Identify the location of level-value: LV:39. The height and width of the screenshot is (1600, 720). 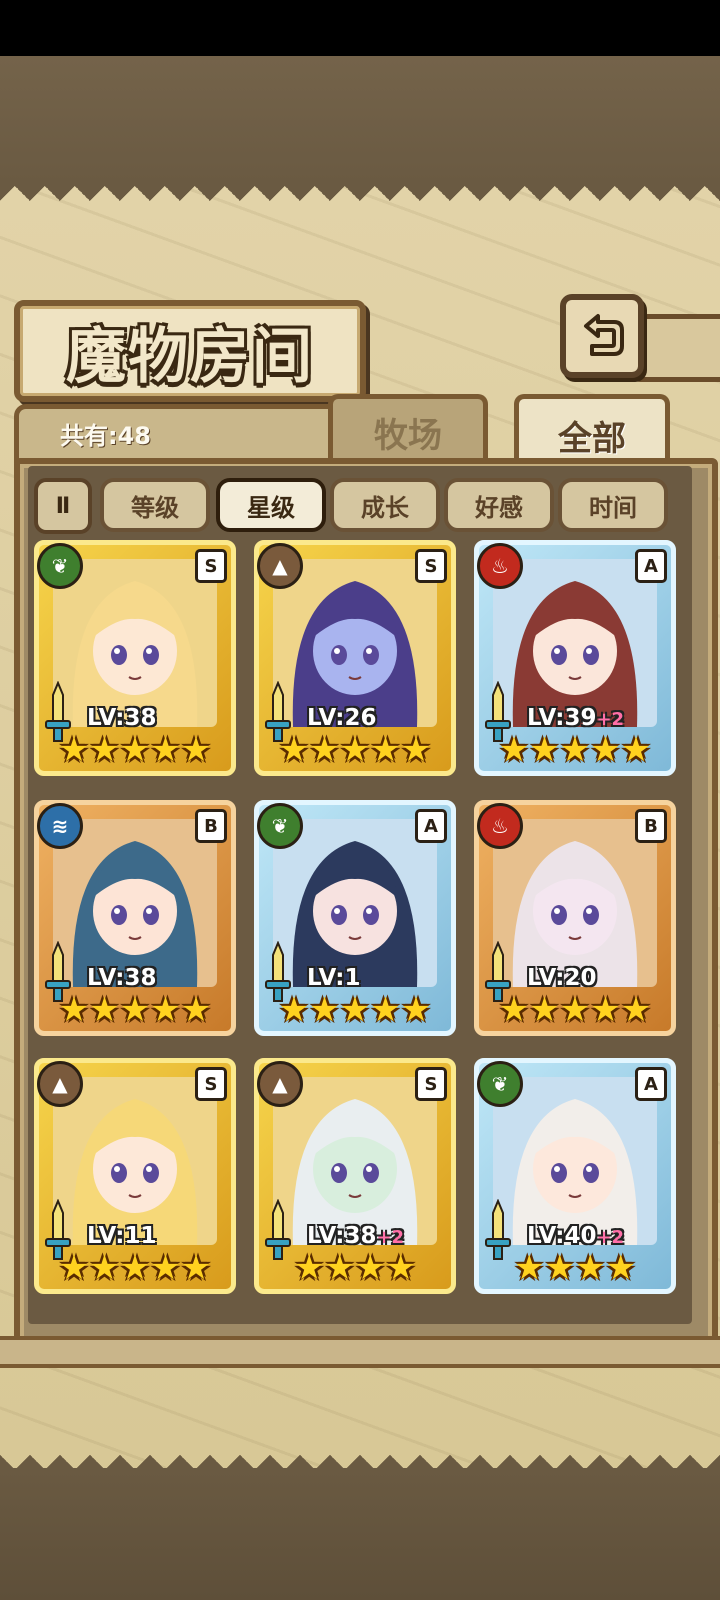
(562, 718).